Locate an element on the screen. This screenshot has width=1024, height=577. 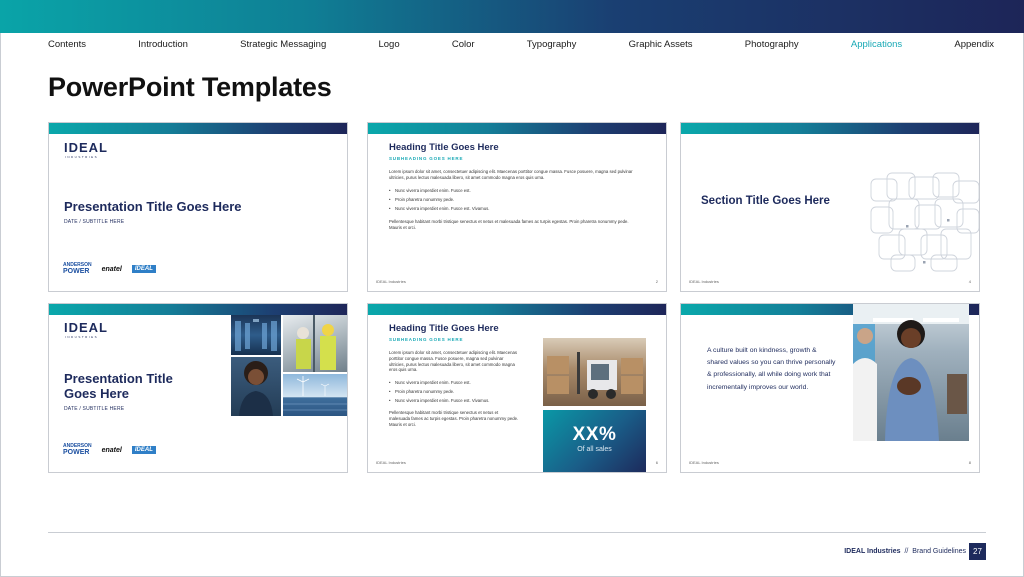
nav-item-appendix: Appendix is located at coordinates (974, 46).